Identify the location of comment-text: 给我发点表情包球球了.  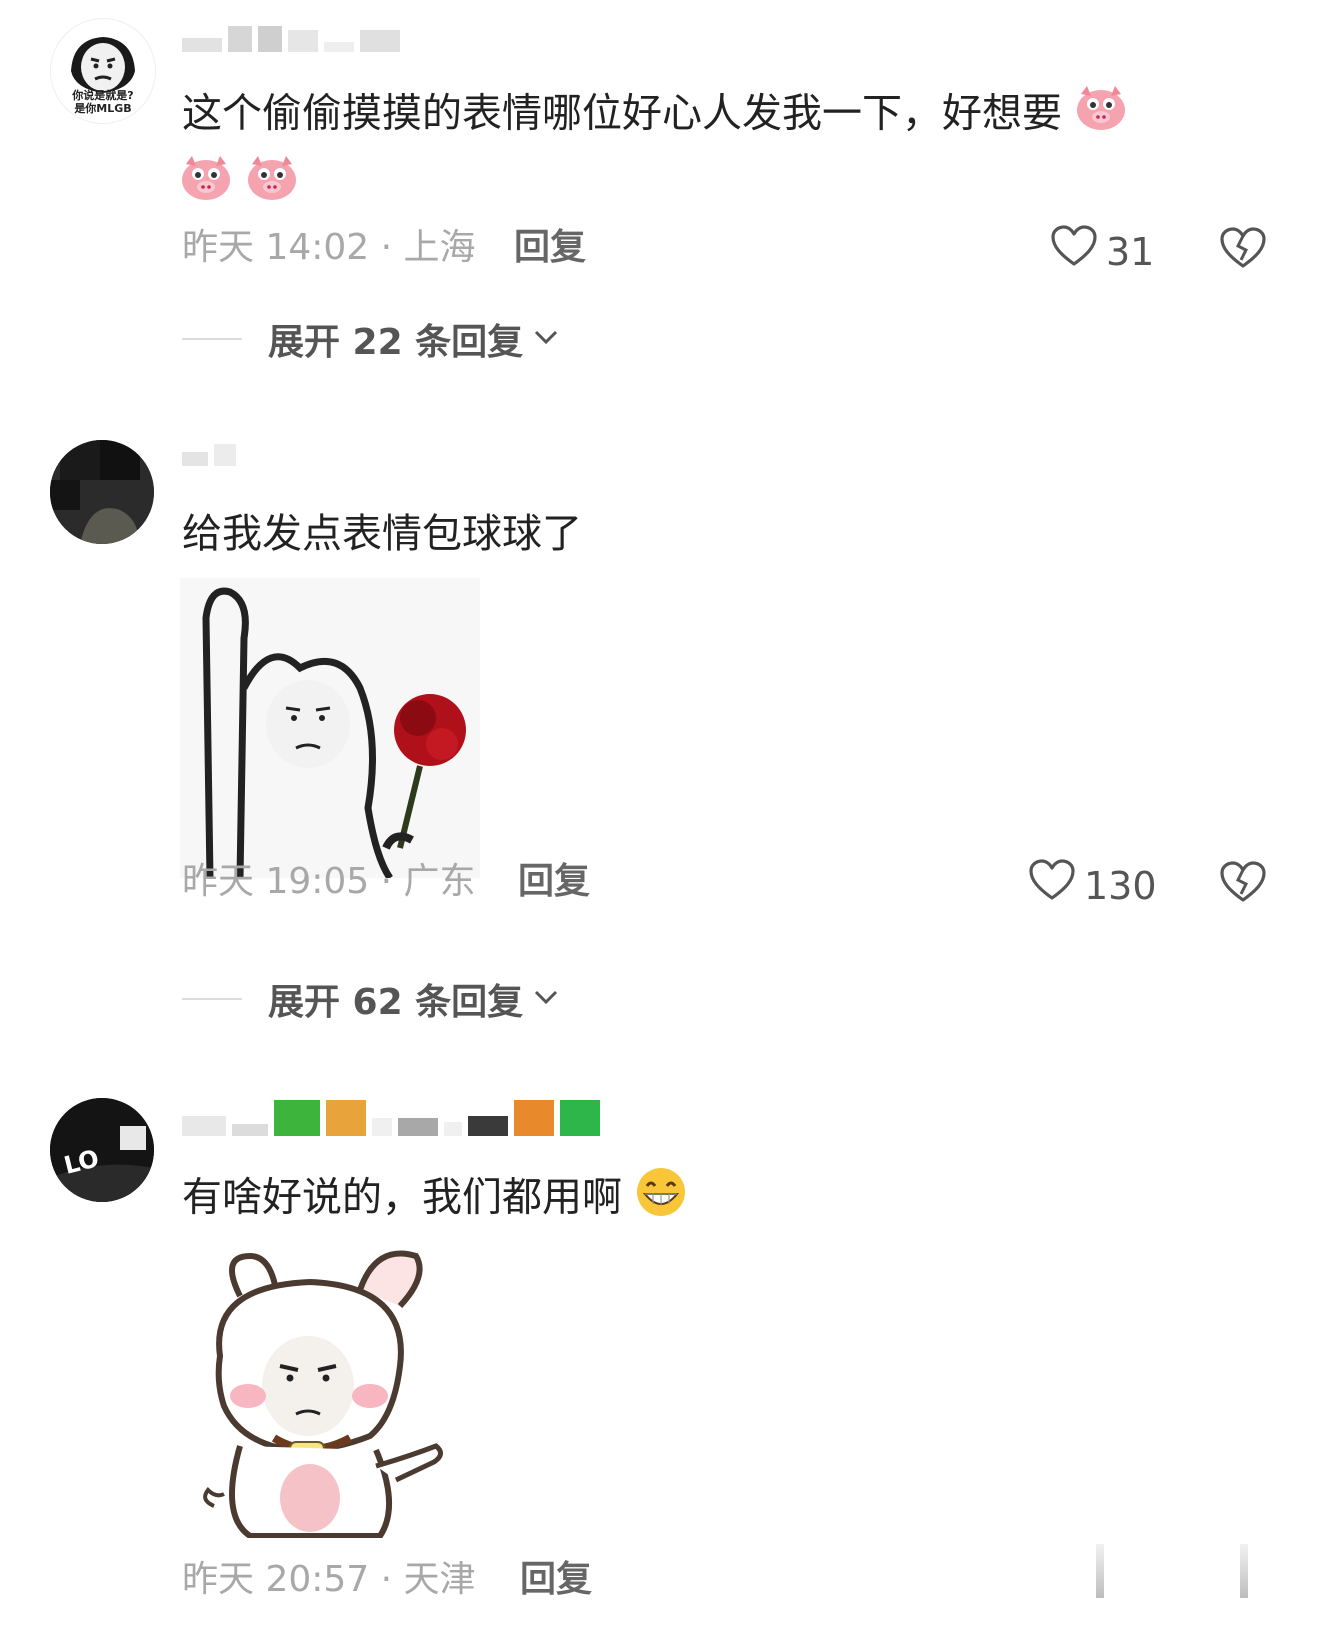
(382, 534).